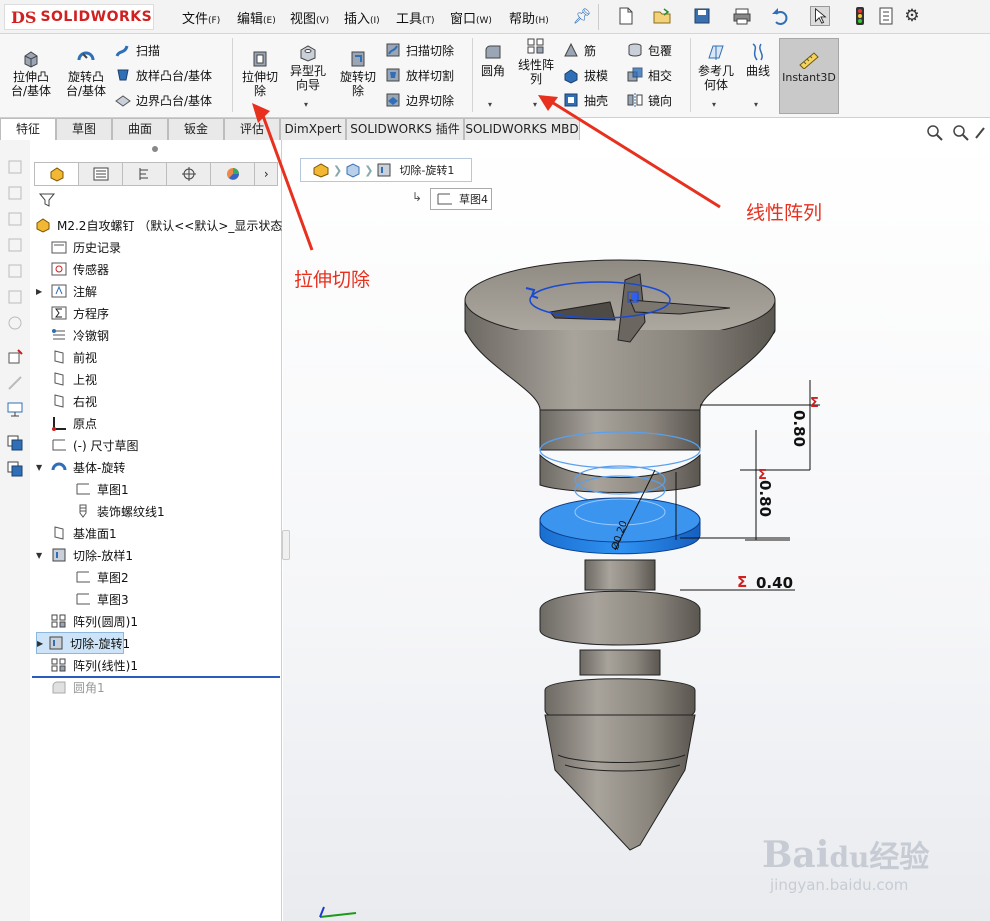  Describe the element at coordinates (155, 149) in the screenshot. I see `panel-grip` at that location.